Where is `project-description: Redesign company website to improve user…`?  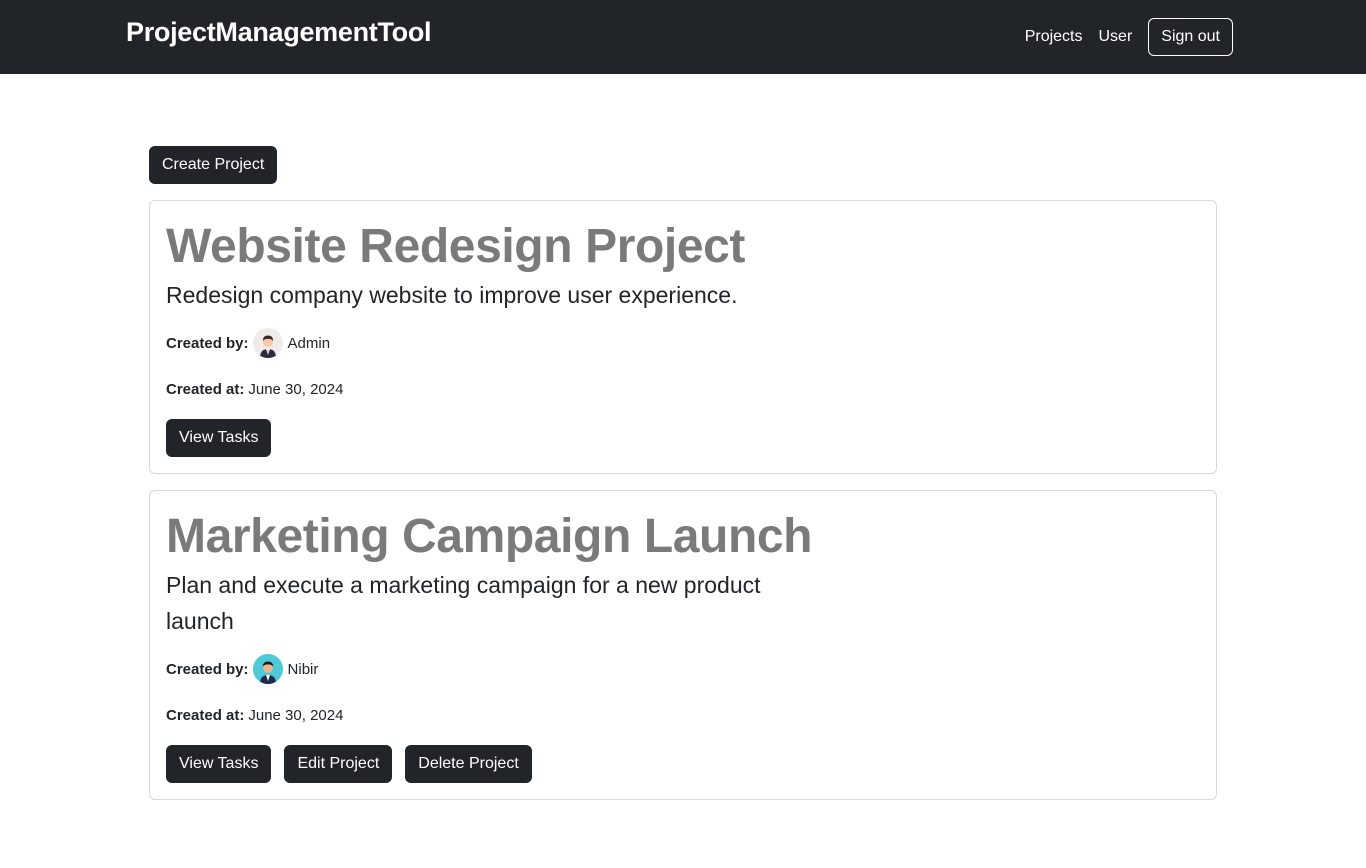
project-description: Redesign company website to improve user… is located at coordinates (452, 295).